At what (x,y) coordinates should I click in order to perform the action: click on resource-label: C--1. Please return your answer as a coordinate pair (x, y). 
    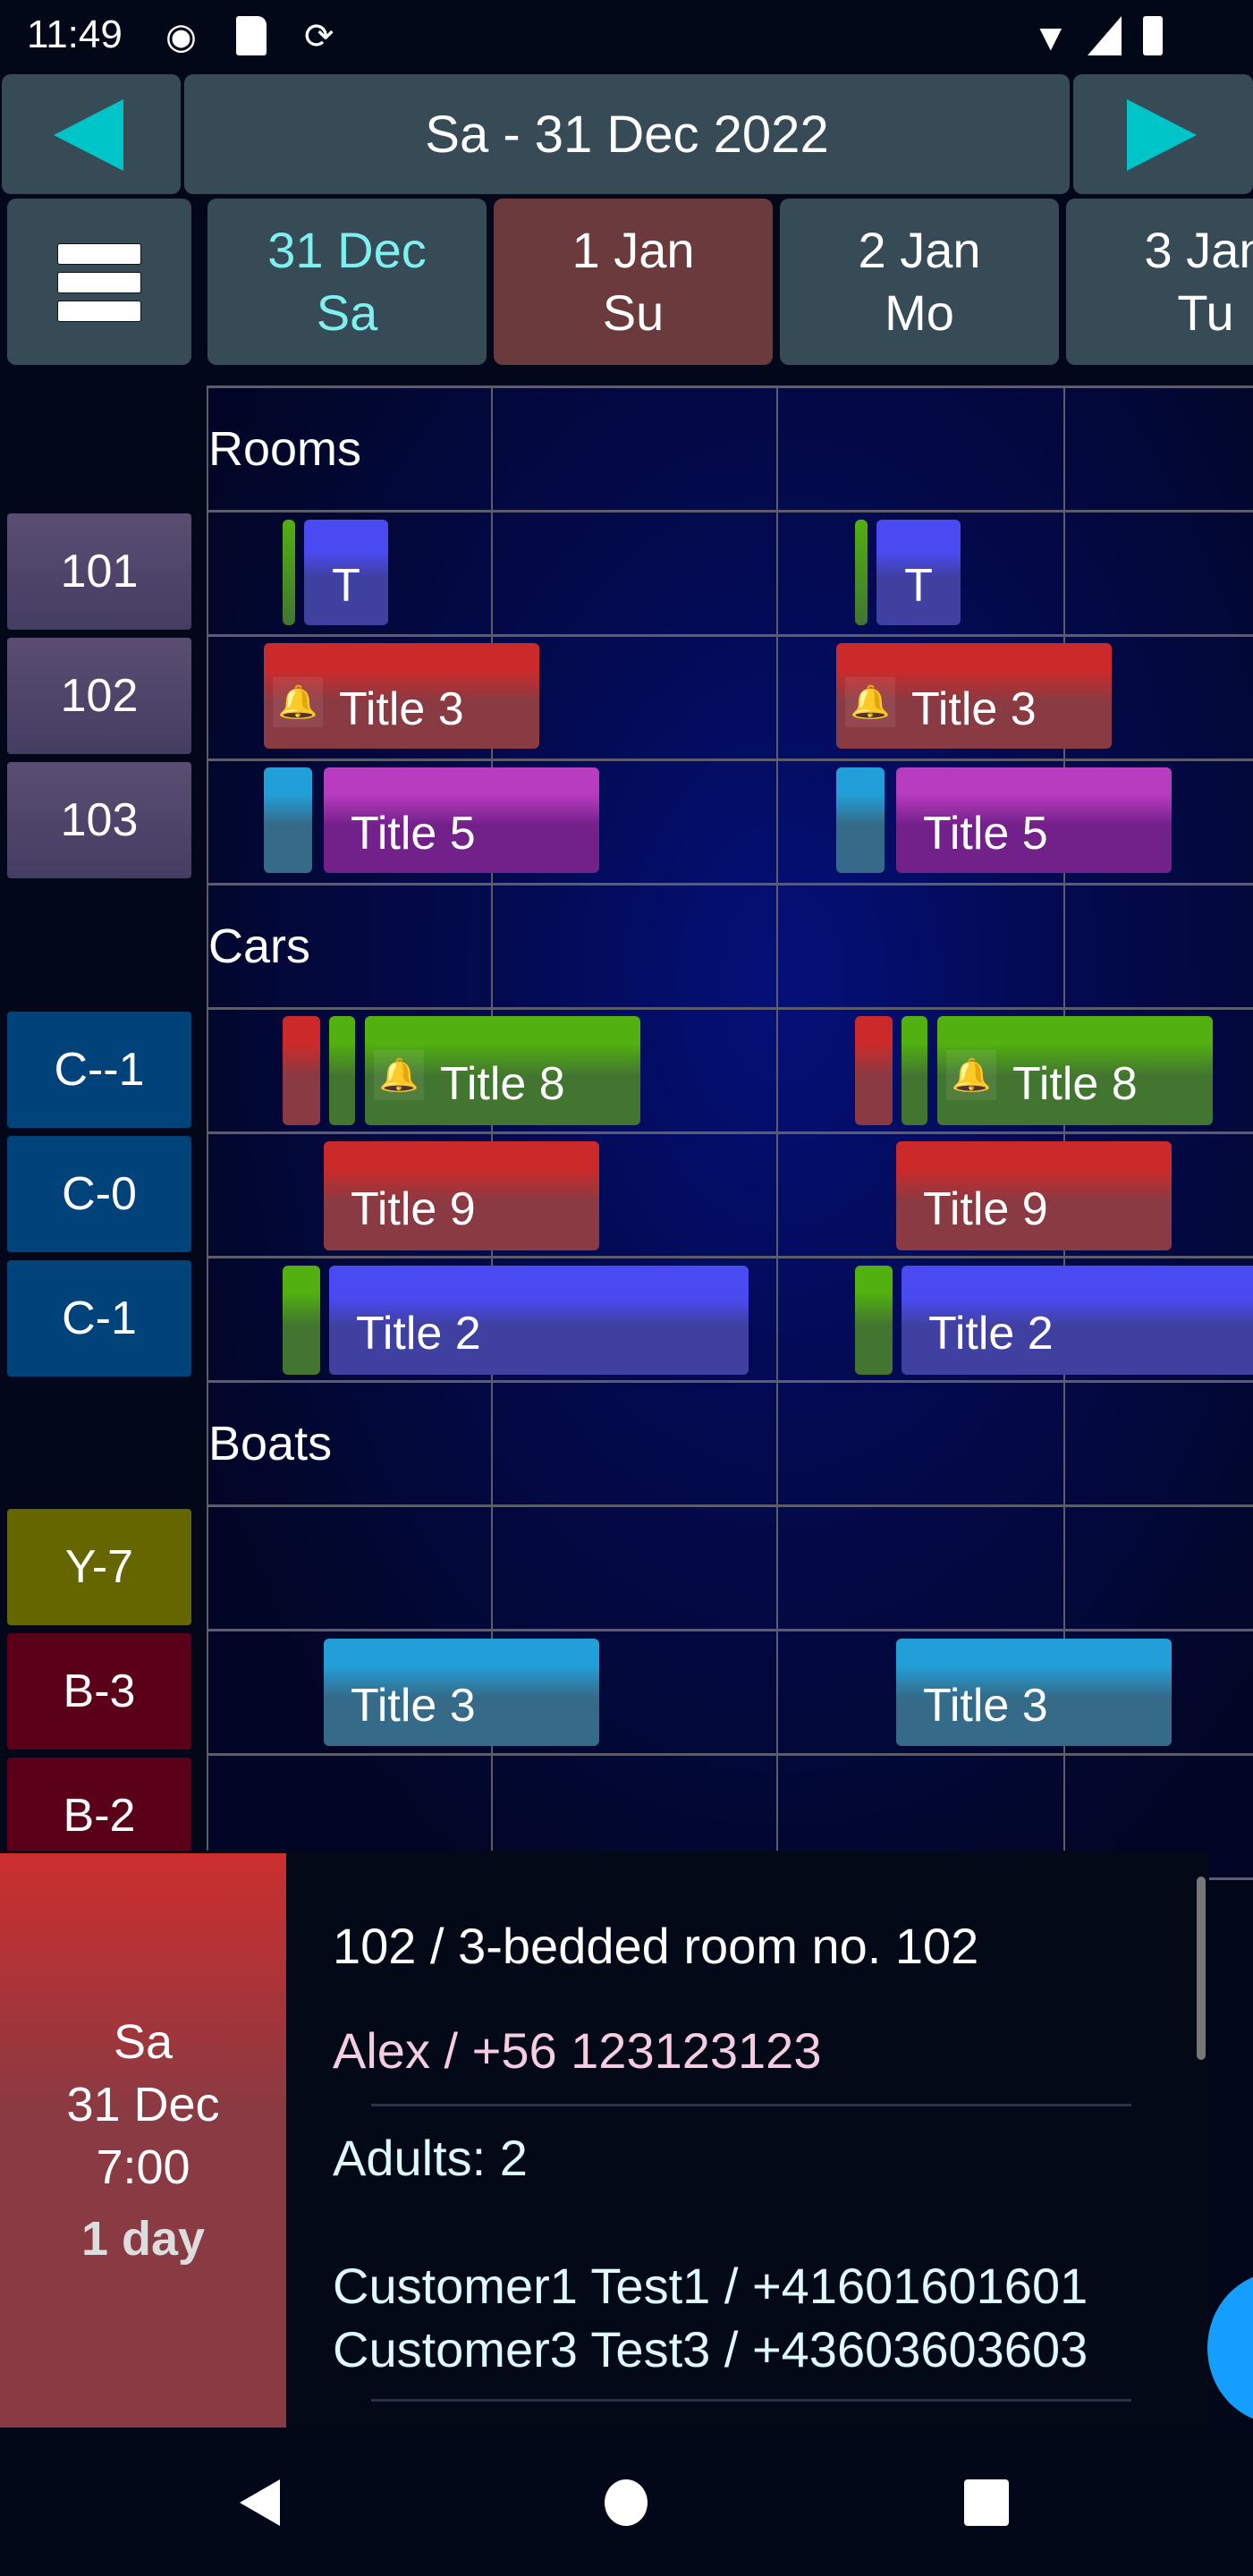
    Looking at the image, I should click on (99, 1070).